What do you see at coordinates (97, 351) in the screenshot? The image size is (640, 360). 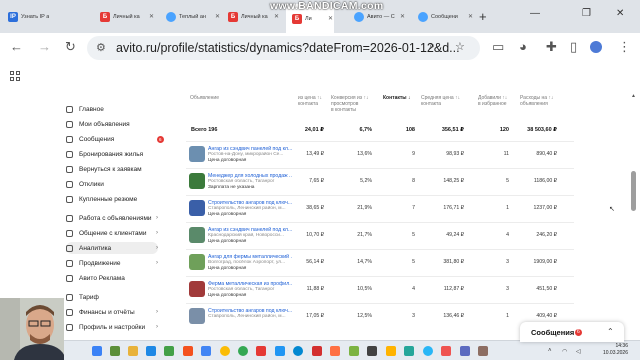 I see `start-windows-icon` at bounding box center [97, 351].